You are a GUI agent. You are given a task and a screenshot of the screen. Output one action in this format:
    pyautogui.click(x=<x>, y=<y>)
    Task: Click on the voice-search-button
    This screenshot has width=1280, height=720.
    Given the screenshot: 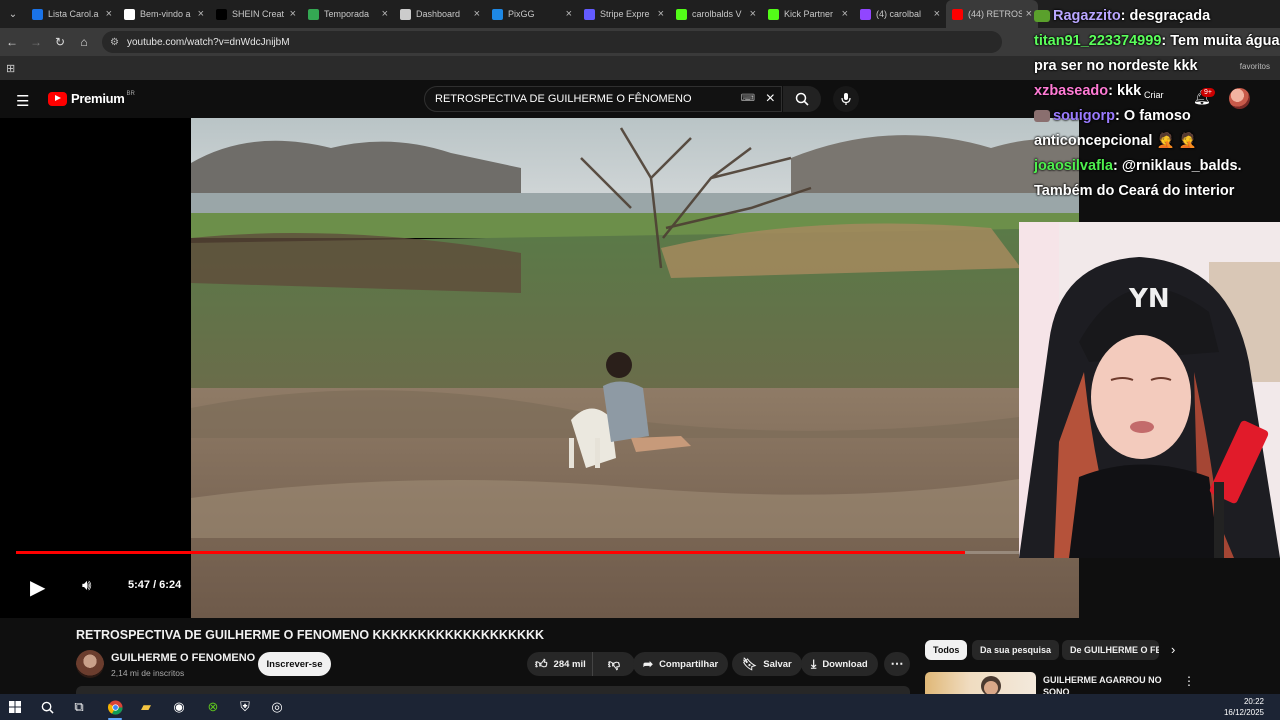 What is the action you would take?
    pyautogui.click(x=846, y=99)
    